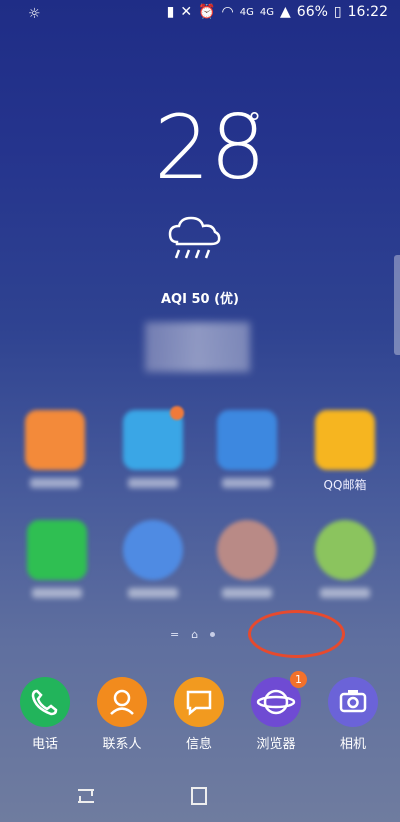  I want to click on dock-label: 联系人, so click(122, 744).